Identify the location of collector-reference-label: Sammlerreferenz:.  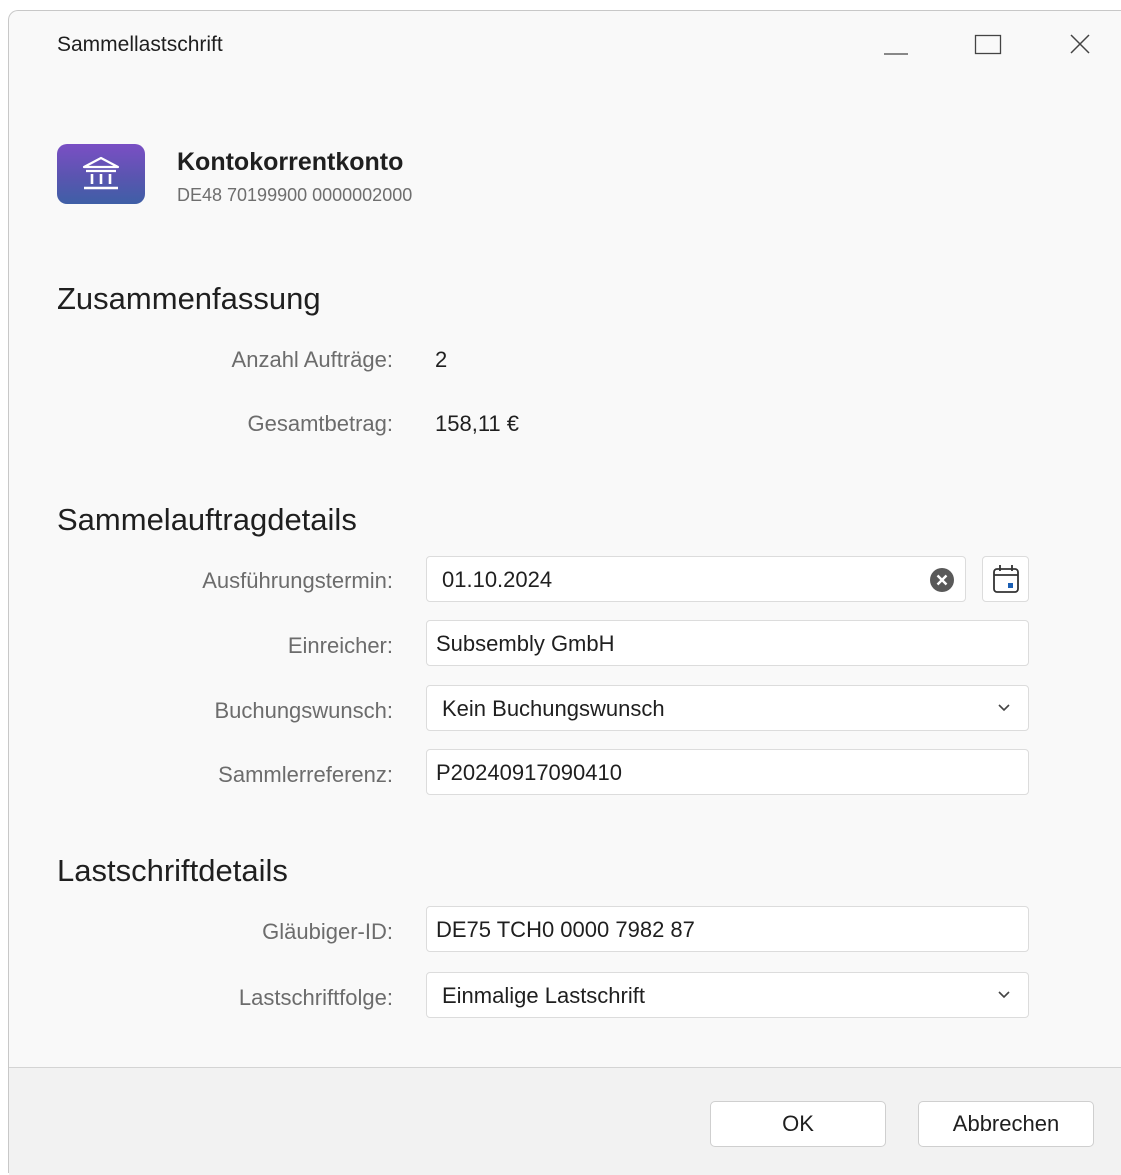
(305, 774).